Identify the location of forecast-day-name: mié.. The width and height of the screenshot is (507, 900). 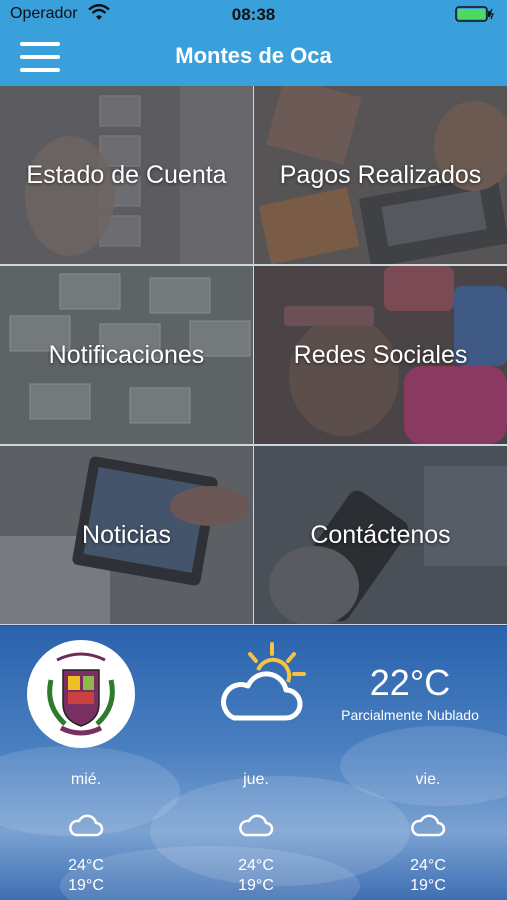
(86, 779).